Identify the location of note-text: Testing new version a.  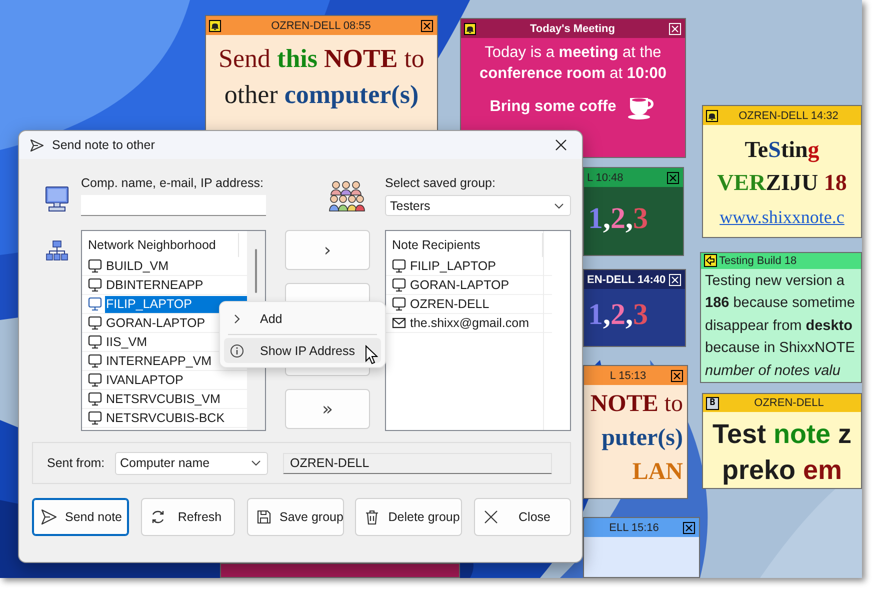
(774, 280).